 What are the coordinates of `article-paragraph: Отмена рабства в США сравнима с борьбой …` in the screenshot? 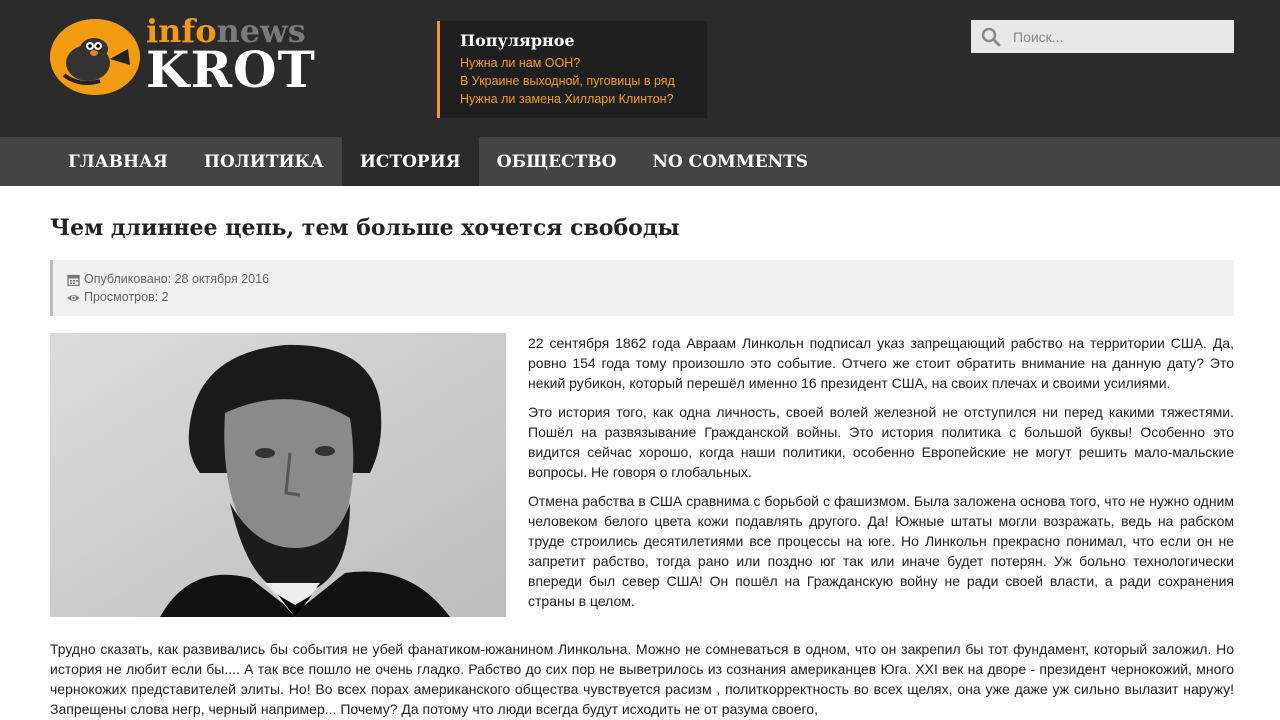 It's located at (881, 551).